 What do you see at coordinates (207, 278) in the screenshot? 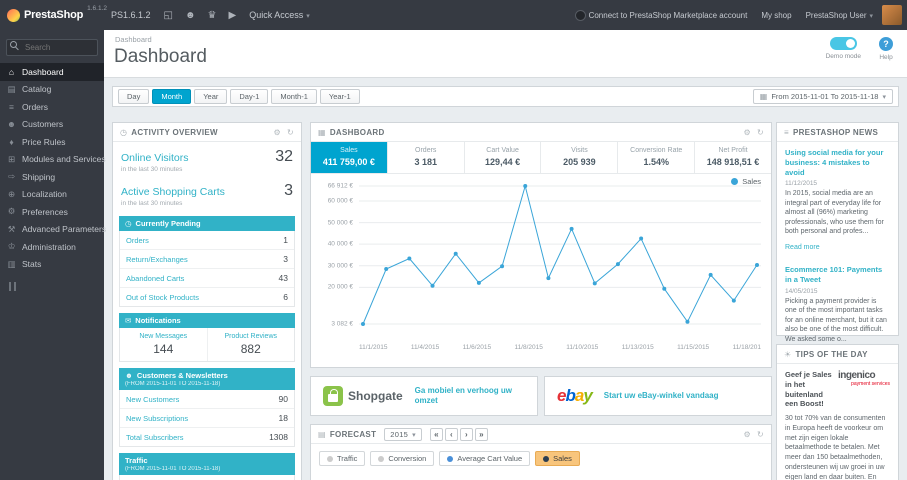
I see `pending-row-abandoned-carts: Abandoned Carts 43` at bounding box center [207, 278].